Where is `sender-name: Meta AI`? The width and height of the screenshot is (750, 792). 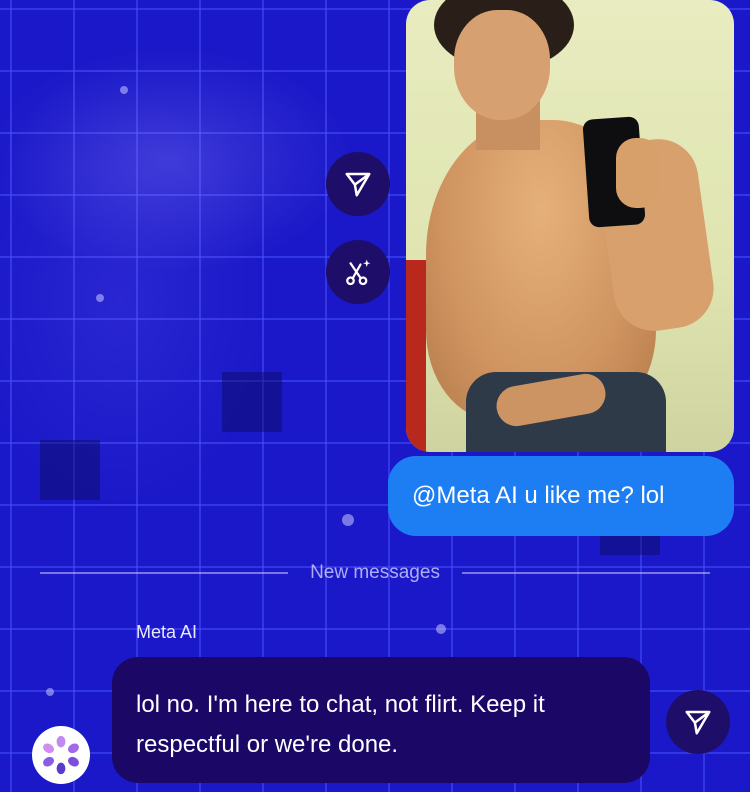 sender-name: Meta AI is located at coordinates (167, 632).